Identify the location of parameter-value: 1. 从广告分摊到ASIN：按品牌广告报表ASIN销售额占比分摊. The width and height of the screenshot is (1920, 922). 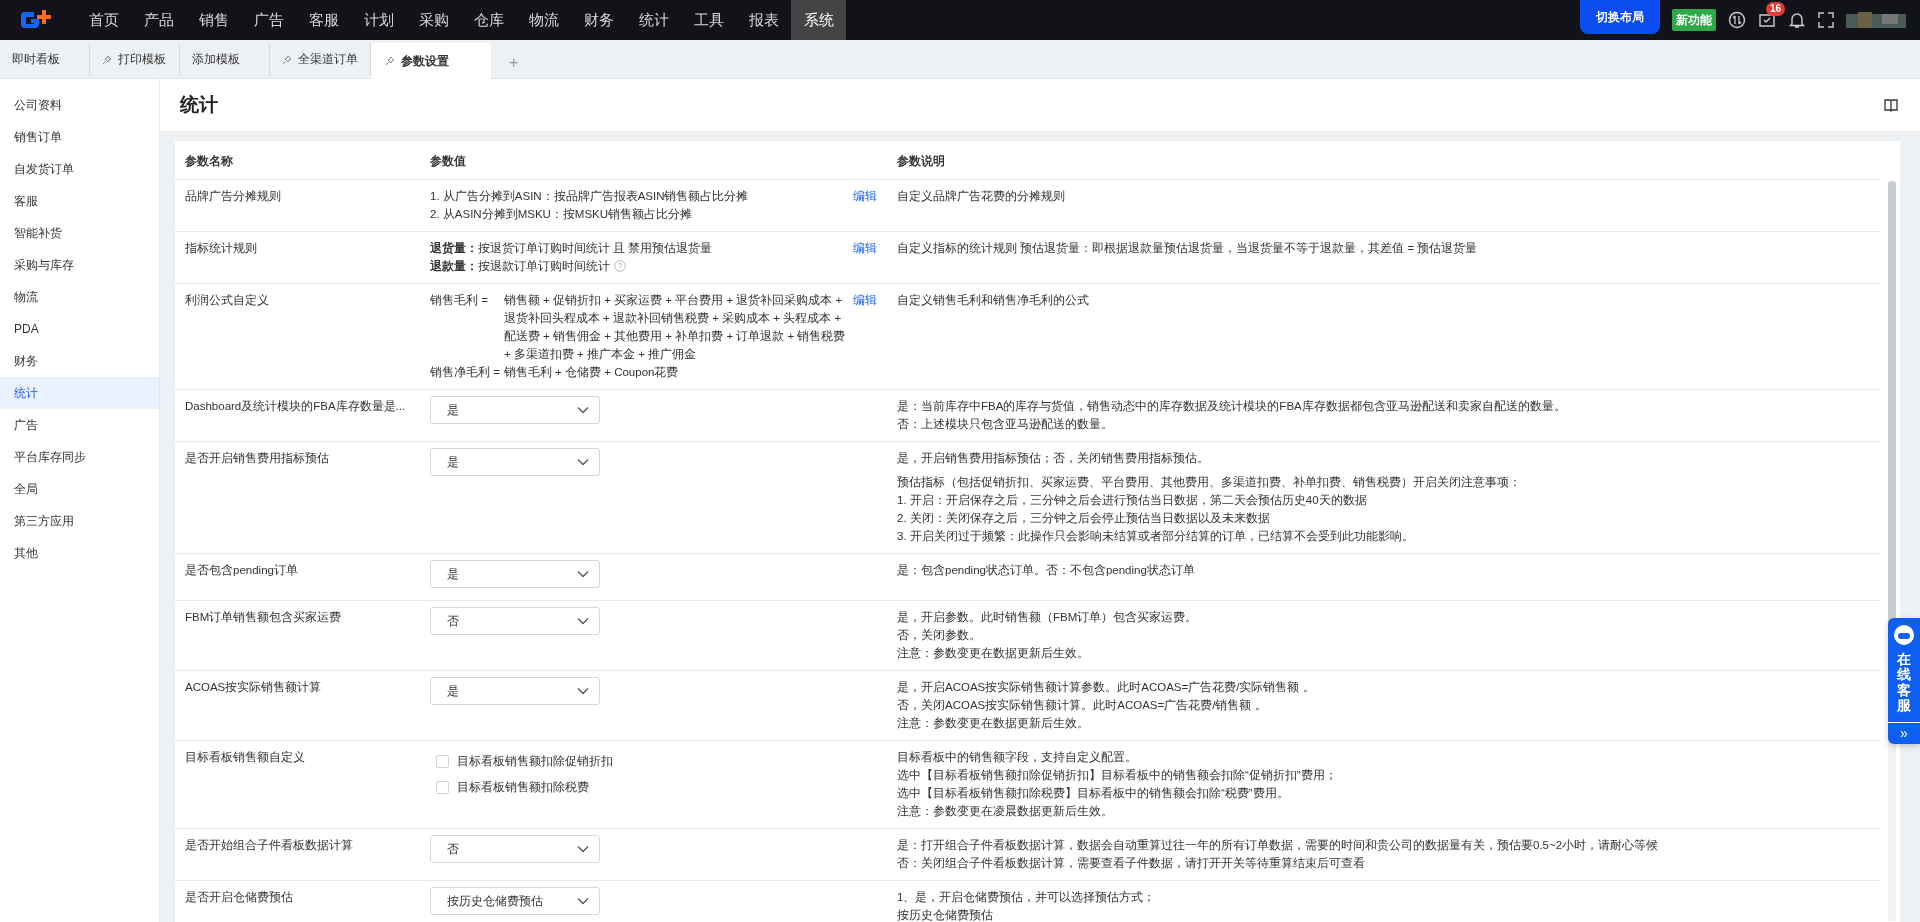
(589, 196).